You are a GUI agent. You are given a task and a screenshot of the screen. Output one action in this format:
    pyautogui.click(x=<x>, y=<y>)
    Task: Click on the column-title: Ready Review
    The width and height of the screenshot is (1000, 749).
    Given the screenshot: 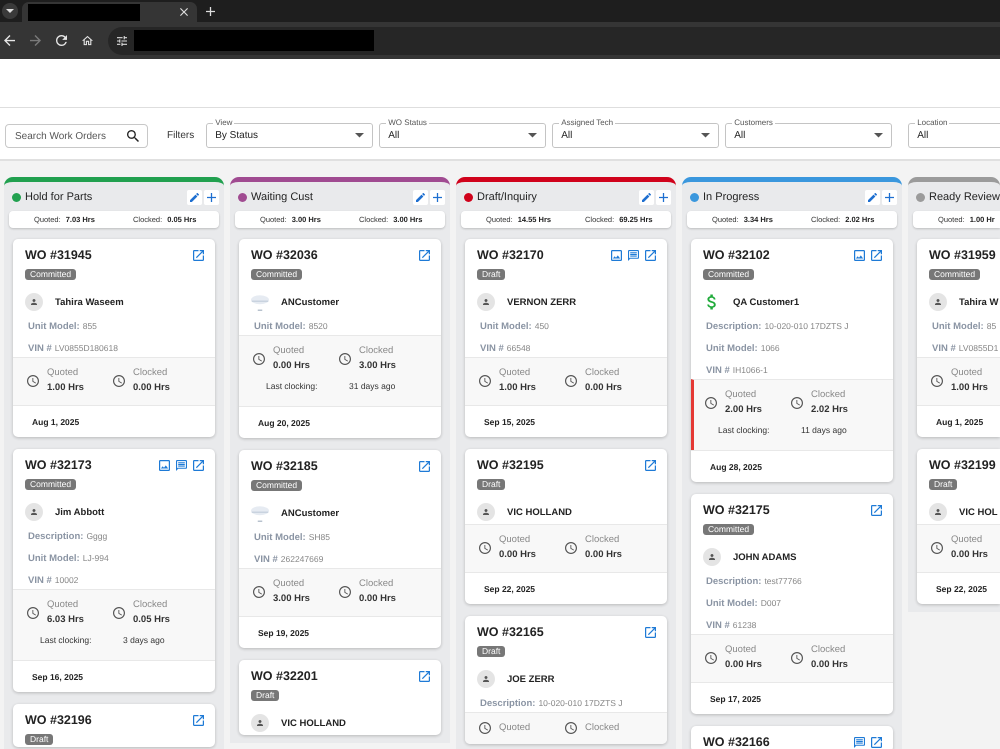 What is the action you would take?
    pyautogui.click(x=964, y=197)
    